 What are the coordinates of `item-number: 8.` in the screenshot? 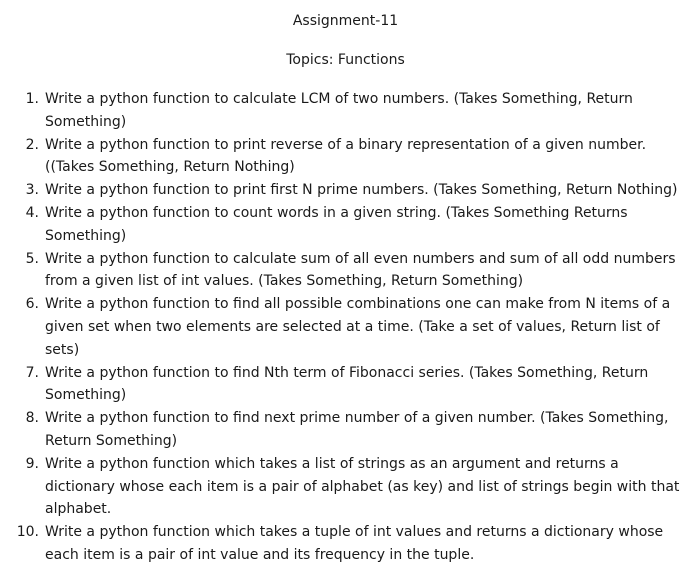 It's located at (32, 418).